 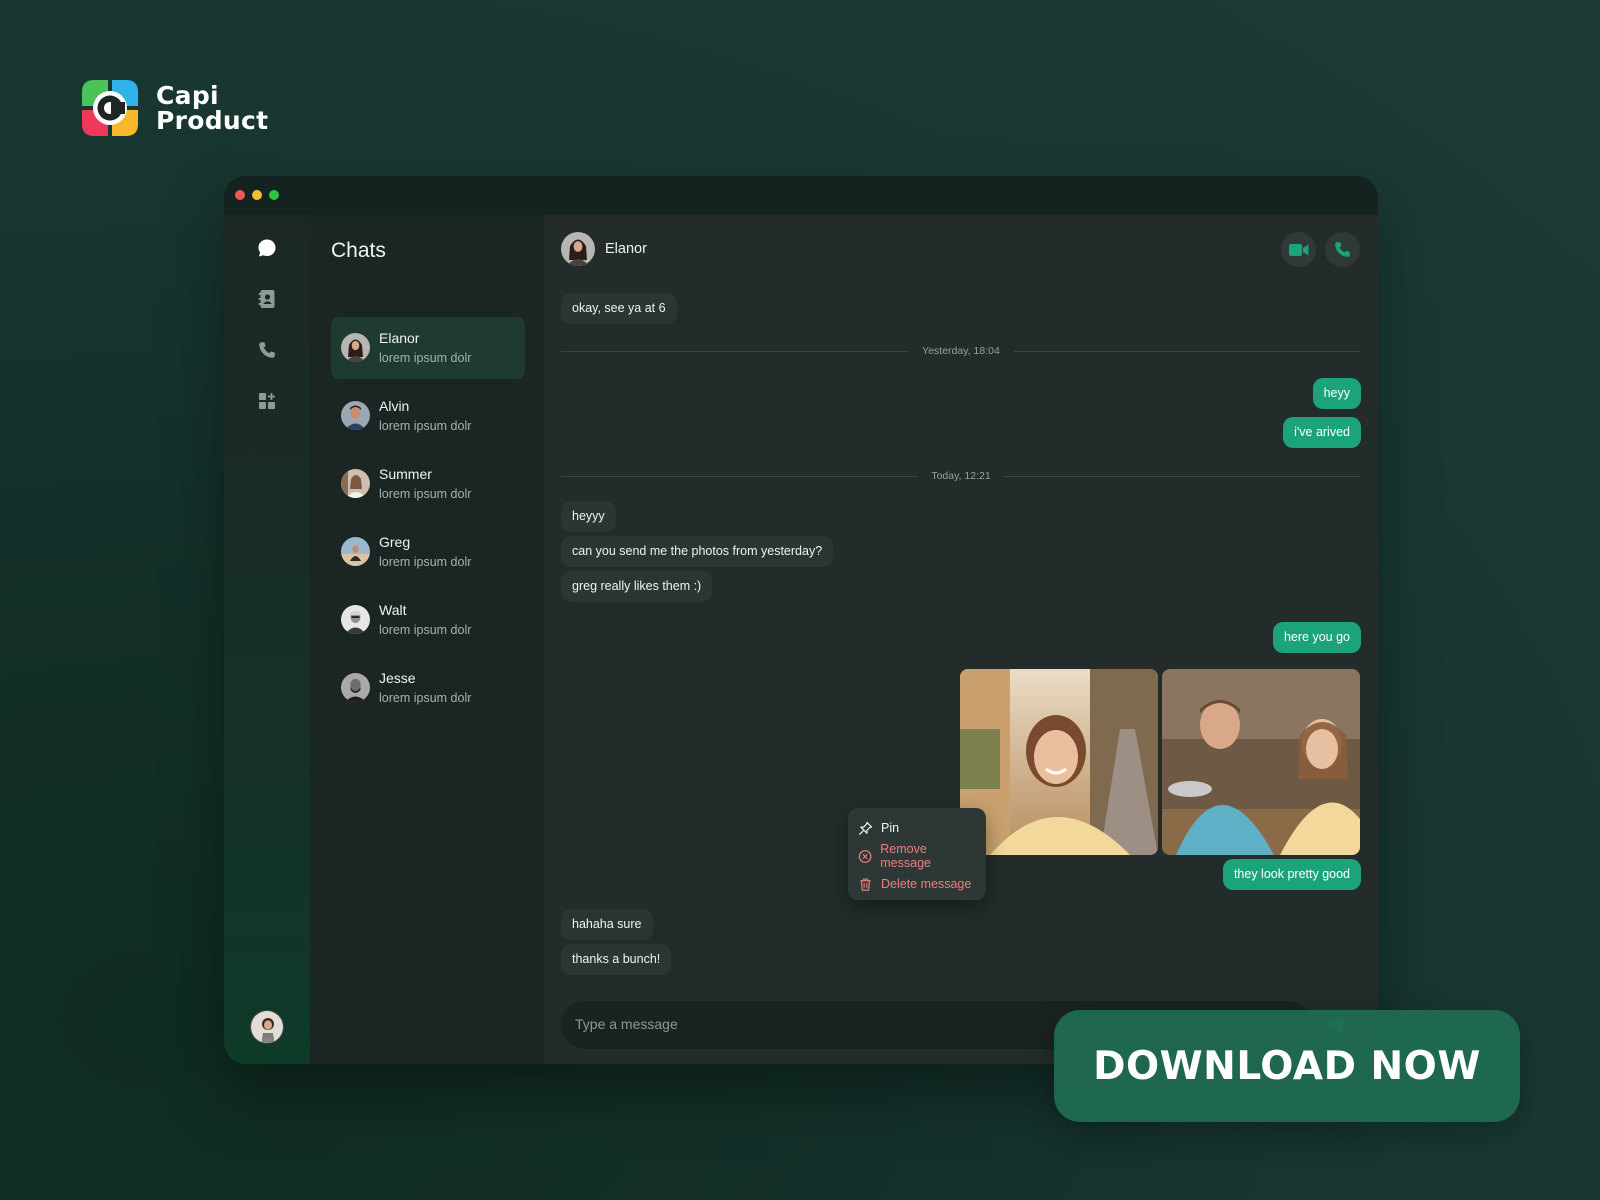 I want to click on user-avatar, so click(x=267, y=1027).